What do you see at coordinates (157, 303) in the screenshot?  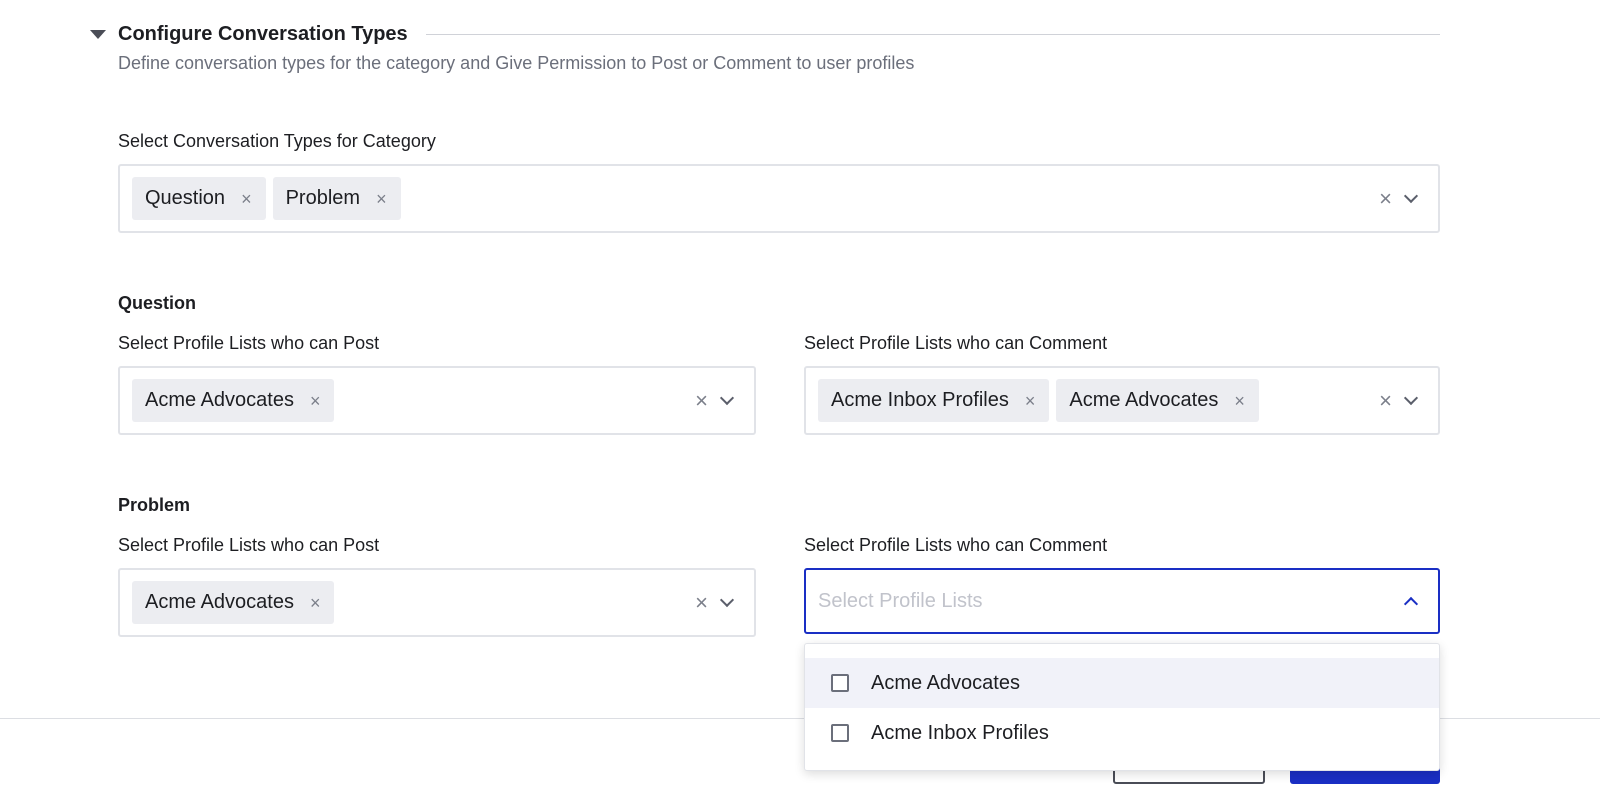 I see `question-group-title: Question` at bounding box center [157, 303].